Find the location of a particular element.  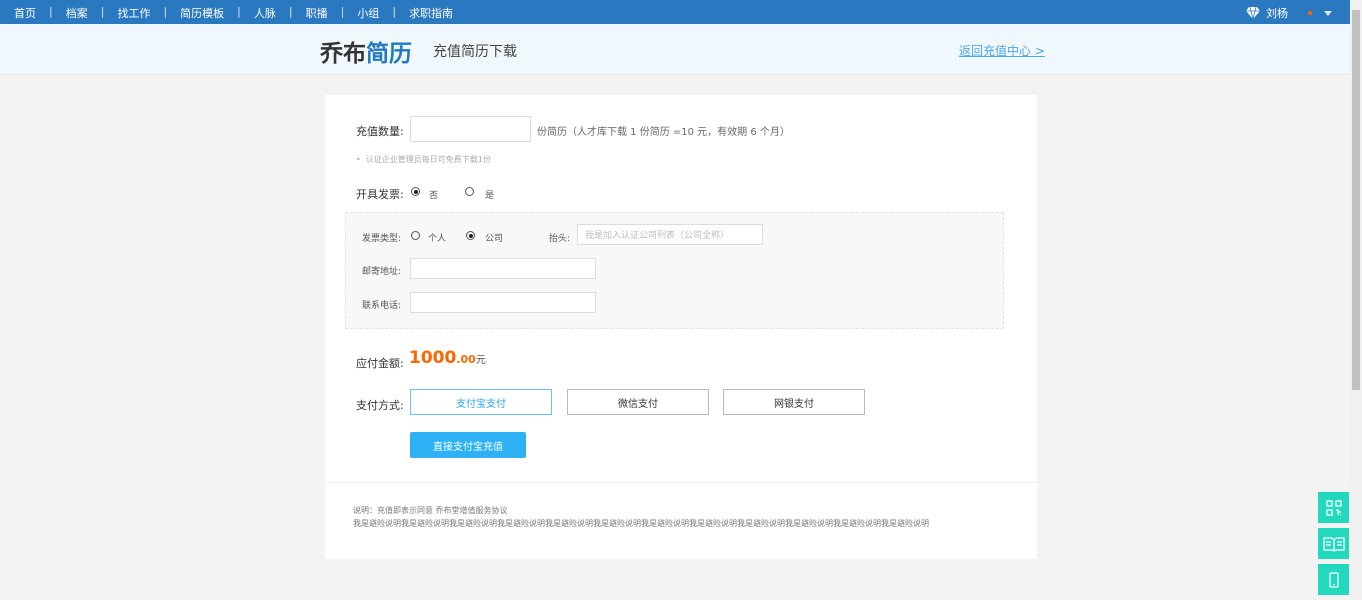

divider is located at coordinates (681, 482).